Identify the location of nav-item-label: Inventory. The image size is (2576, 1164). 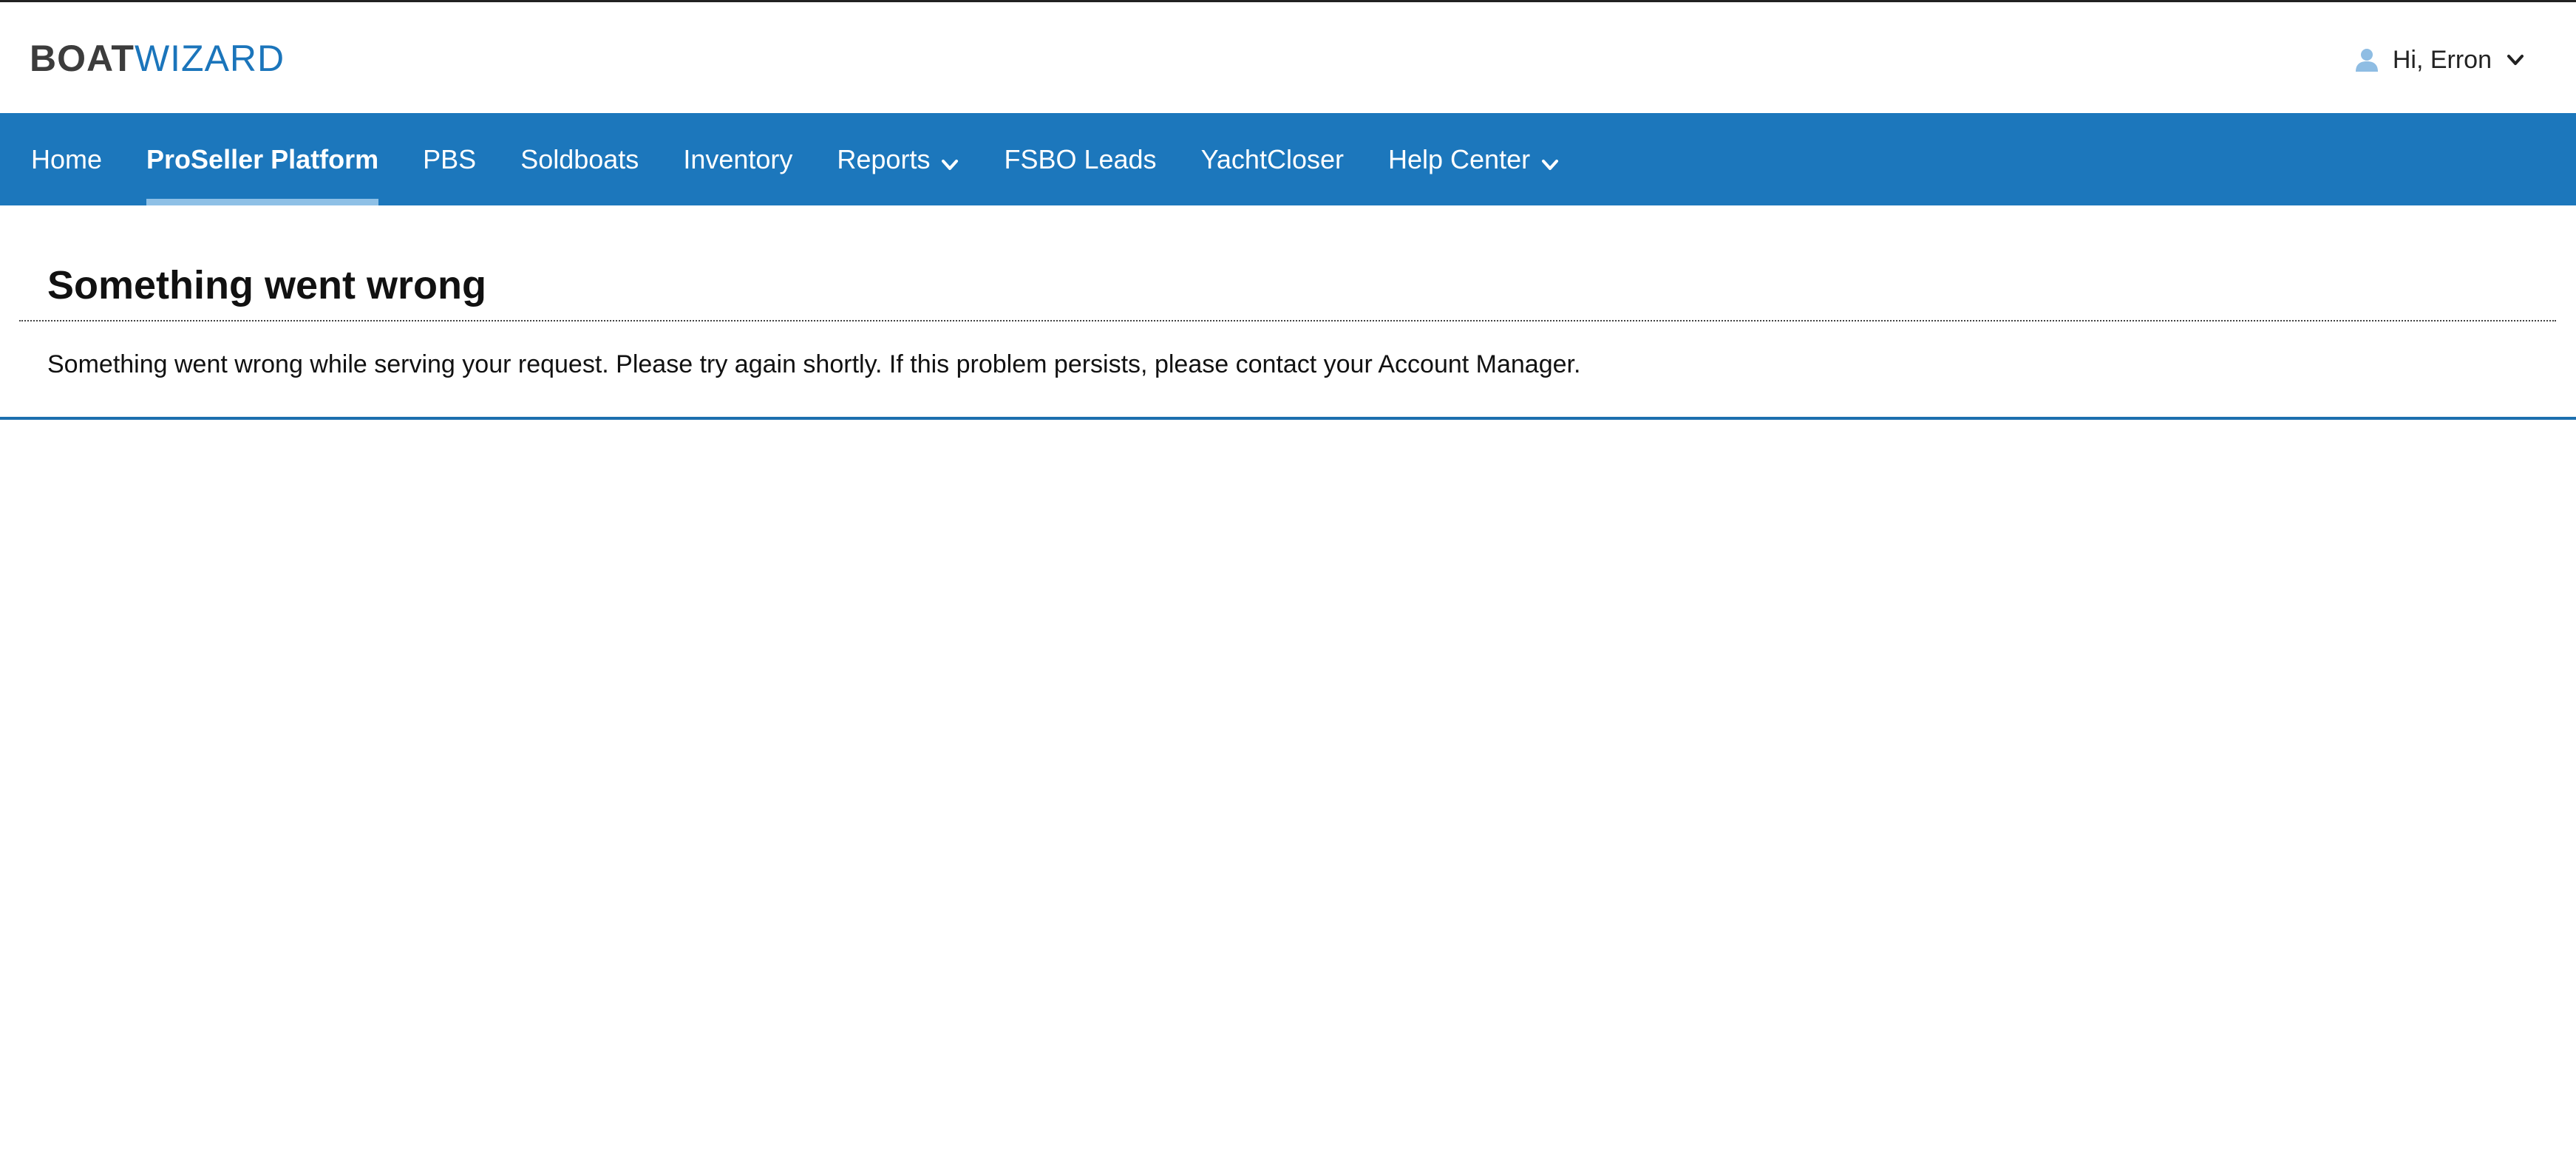
(738, 158).